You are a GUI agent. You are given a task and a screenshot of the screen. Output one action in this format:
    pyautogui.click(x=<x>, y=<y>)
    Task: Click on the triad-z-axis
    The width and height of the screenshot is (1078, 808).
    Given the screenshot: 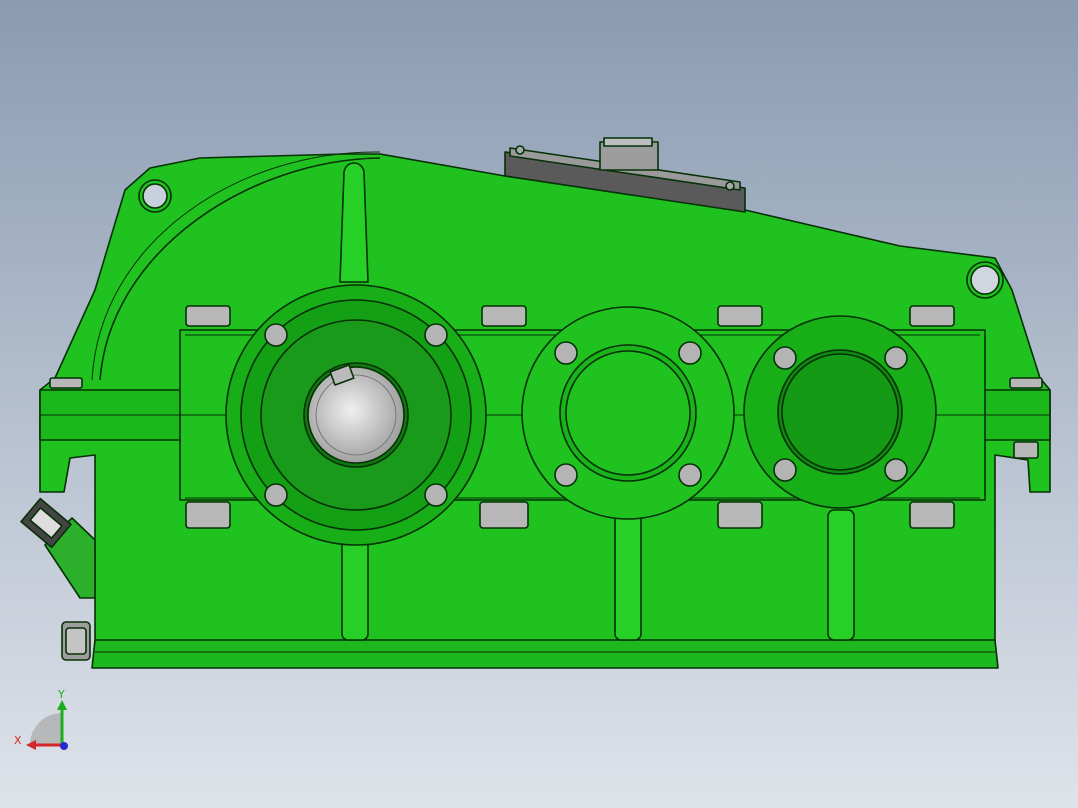 What is the action you would take?
    pyautogui.click(x=64, y=746)
    